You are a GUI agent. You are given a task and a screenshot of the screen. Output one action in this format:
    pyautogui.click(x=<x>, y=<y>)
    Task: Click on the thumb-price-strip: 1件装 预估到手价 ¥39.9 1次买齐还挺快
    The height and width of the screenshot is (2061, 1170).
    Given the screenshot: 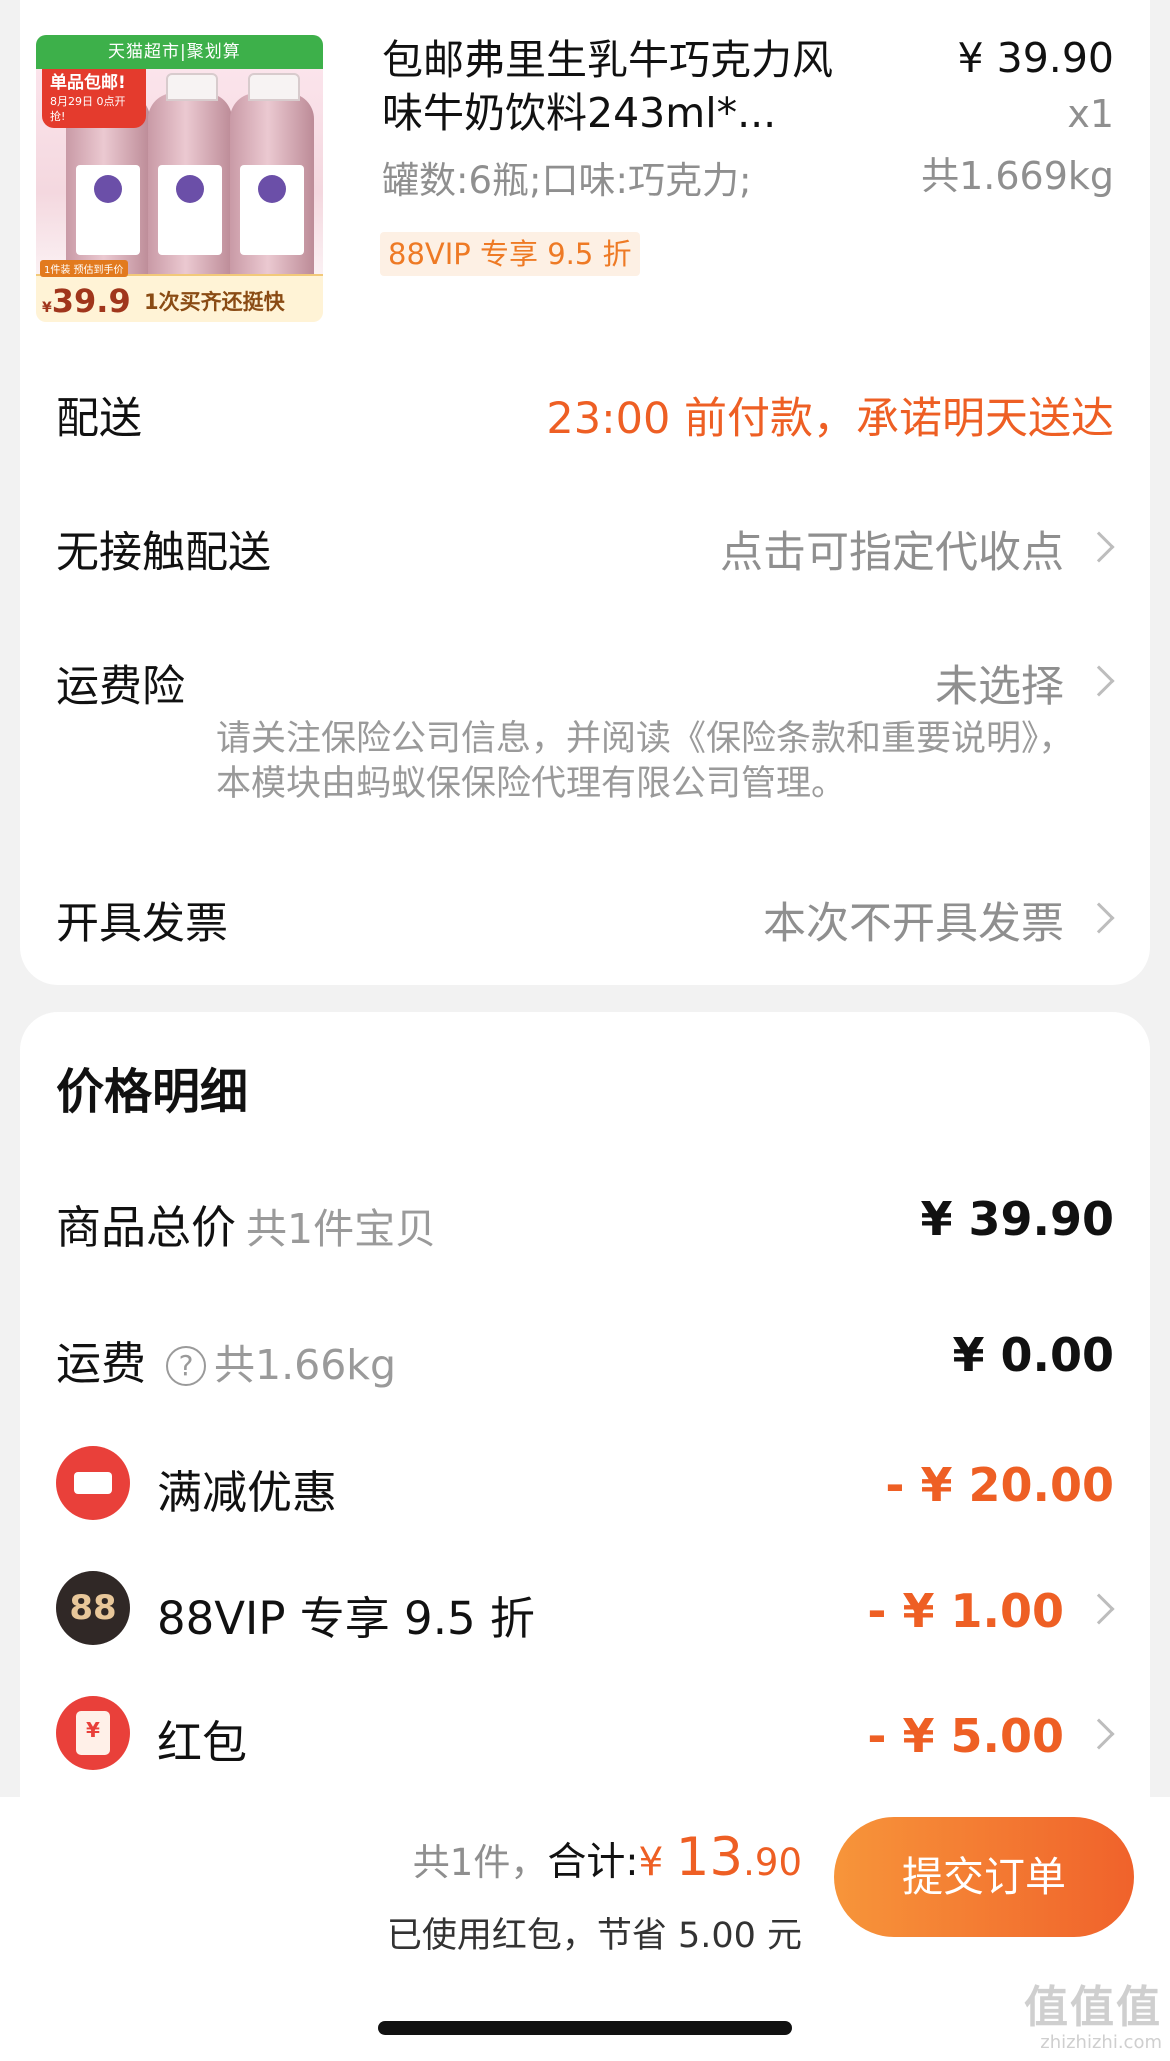 What is the action you would take?
    pyautogui.click(x=179, y=291)
    